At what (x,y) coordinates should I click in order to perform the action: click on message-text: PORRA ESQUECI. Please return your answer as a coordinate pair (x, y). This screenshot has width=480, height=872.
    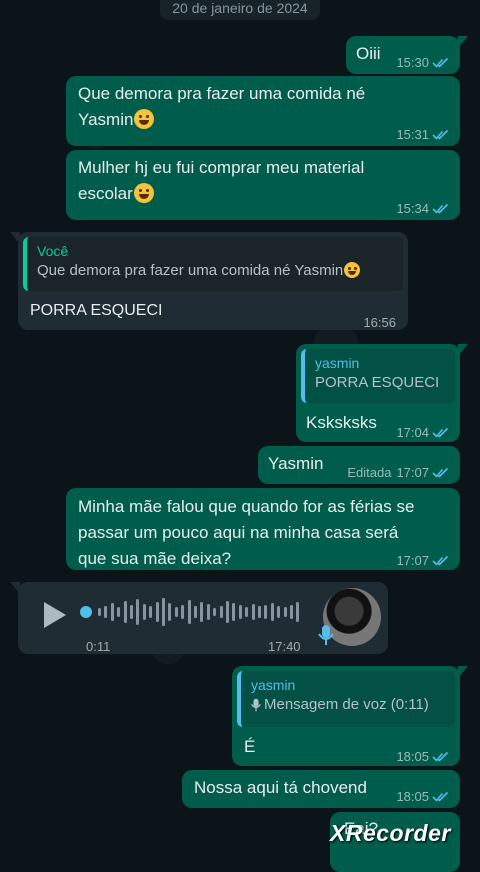
    Looking at the image, I should click on (96, 310).